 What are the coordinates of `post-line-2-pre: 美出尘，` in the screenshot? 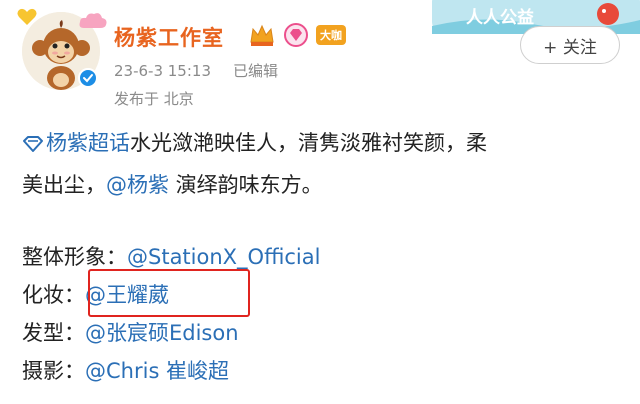 It's located at (64, 185).